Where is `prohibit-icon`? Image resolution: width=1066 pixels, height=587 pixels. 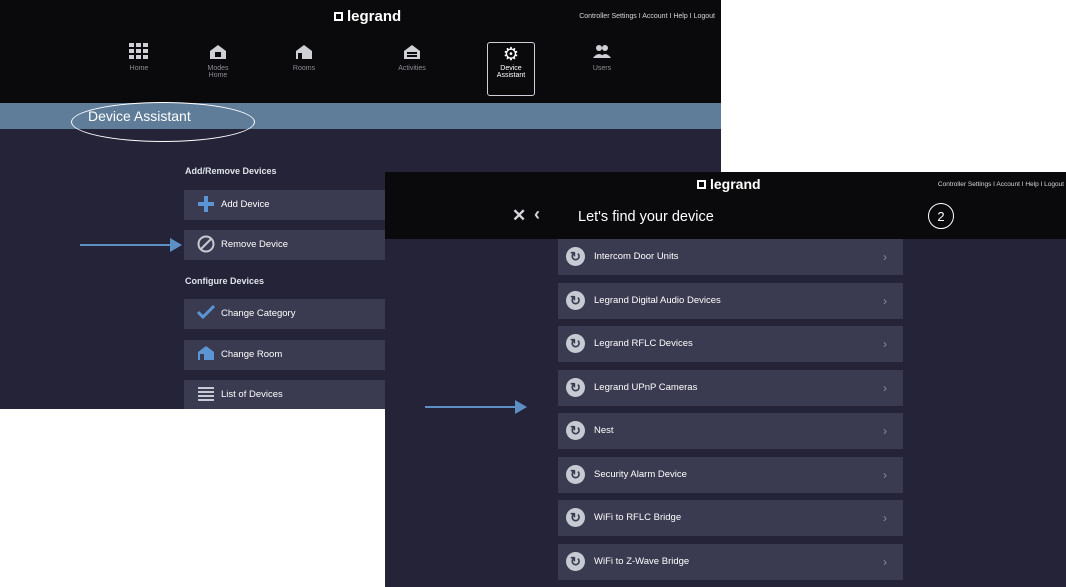 prohibit-icon is located at coordinates (206, 245).